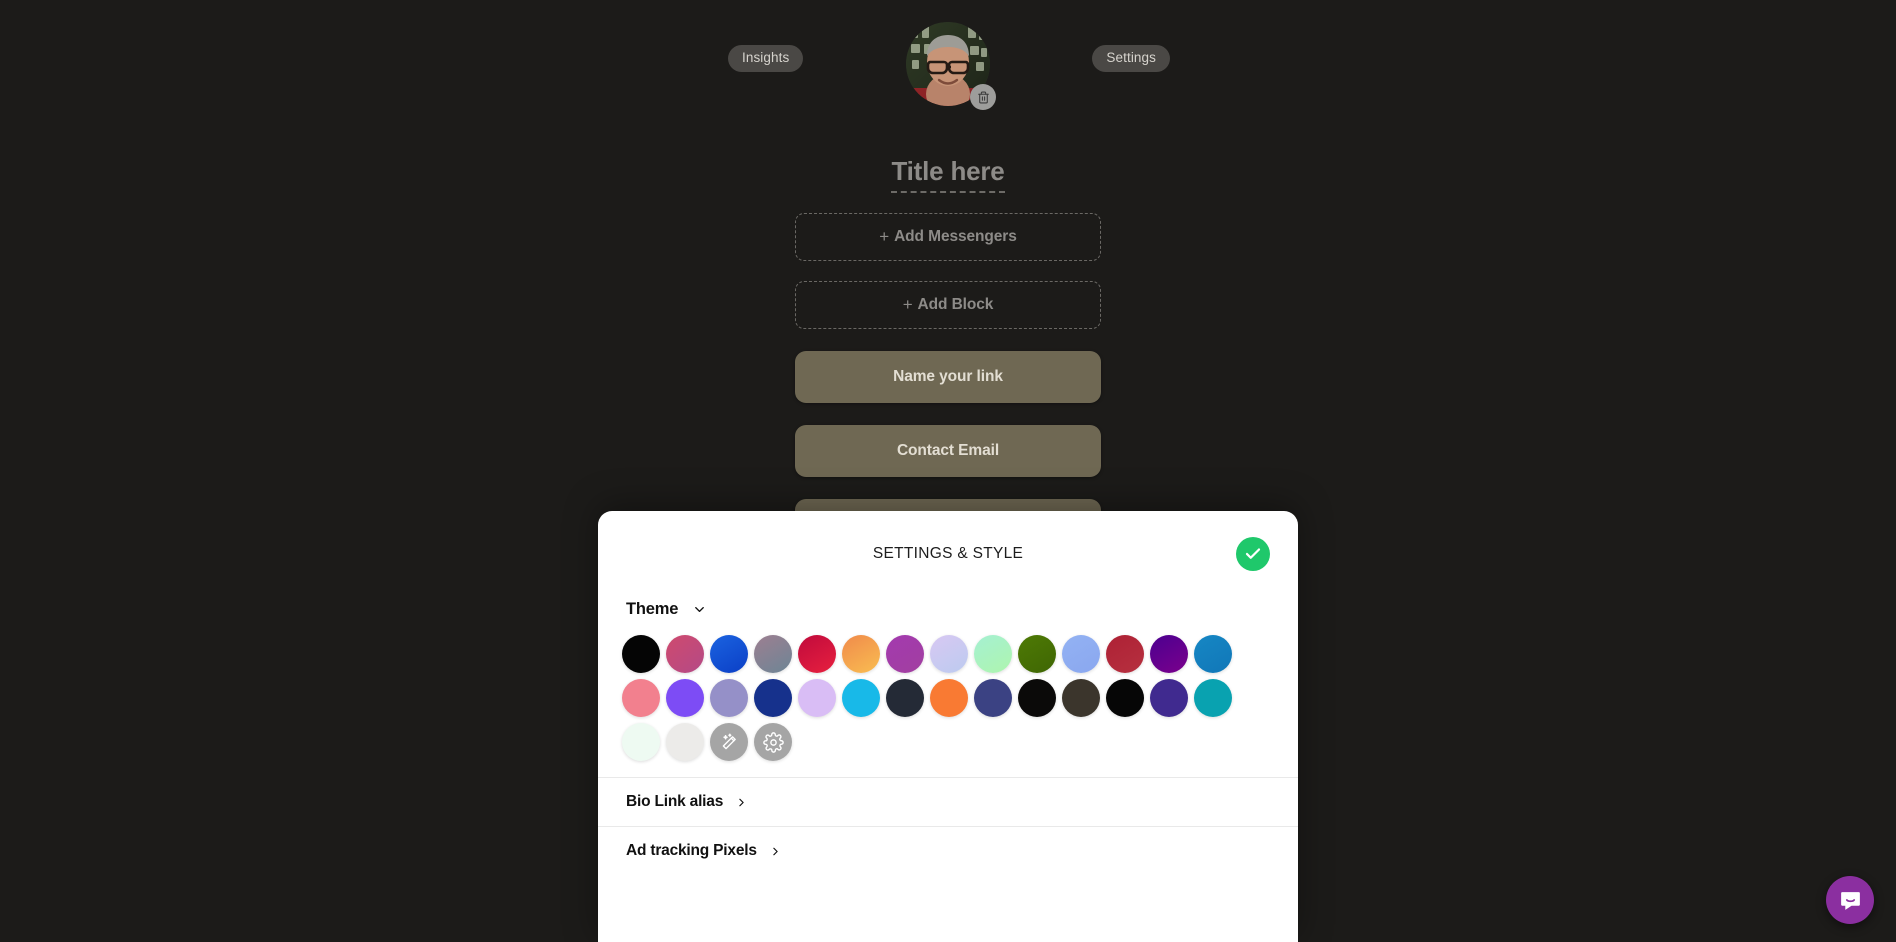 This screenshot has height=942, width=1896. What do you see at coordinates (773, 654) in the screenshot?
I see `swatch-mauve-steel` at bounding box center [773, 654].